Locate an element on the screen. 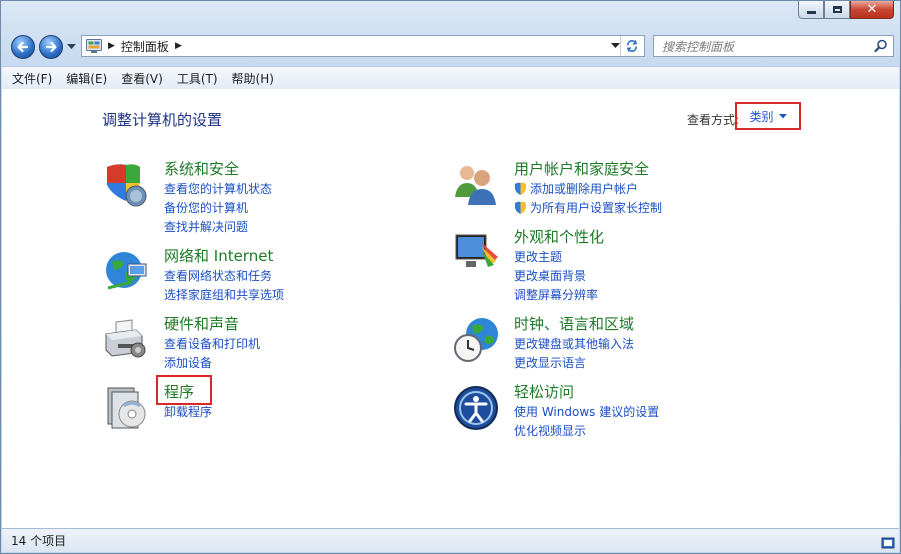 The image size is (901, 554). search-icon is located at coordinates (881, 46).